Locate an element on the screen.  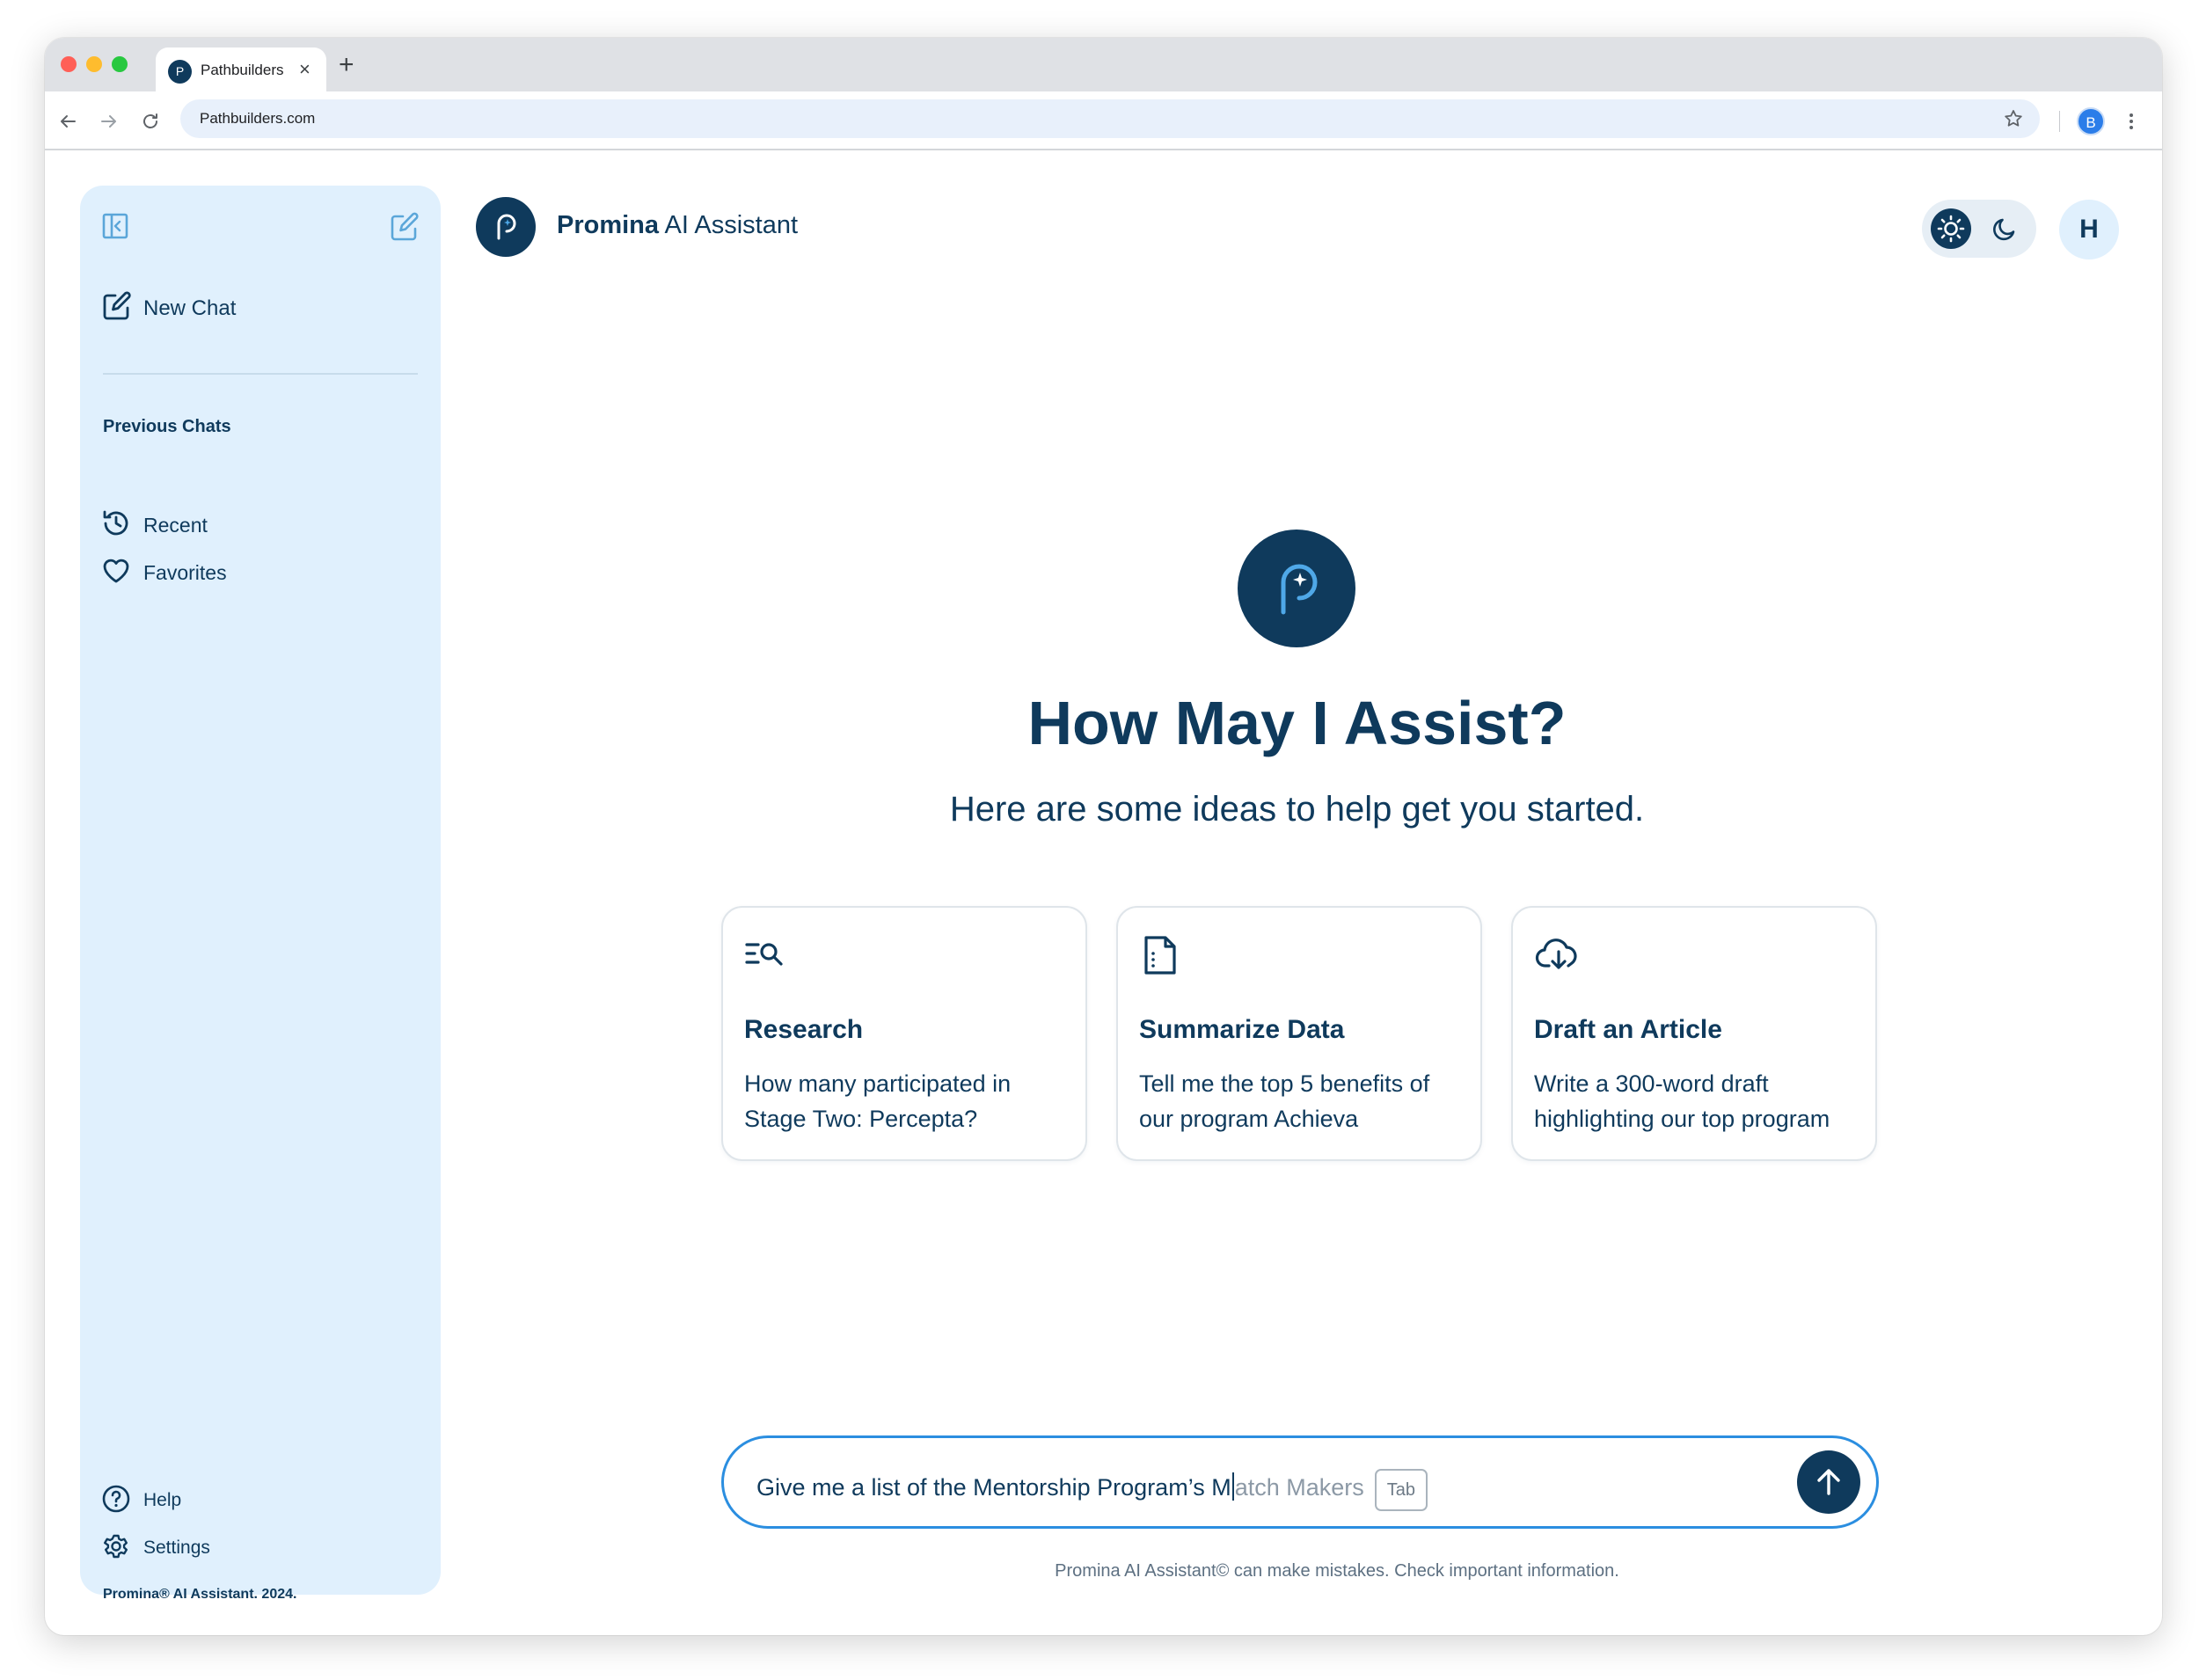
more-menu-icon is located at coordinates (2132, 121).